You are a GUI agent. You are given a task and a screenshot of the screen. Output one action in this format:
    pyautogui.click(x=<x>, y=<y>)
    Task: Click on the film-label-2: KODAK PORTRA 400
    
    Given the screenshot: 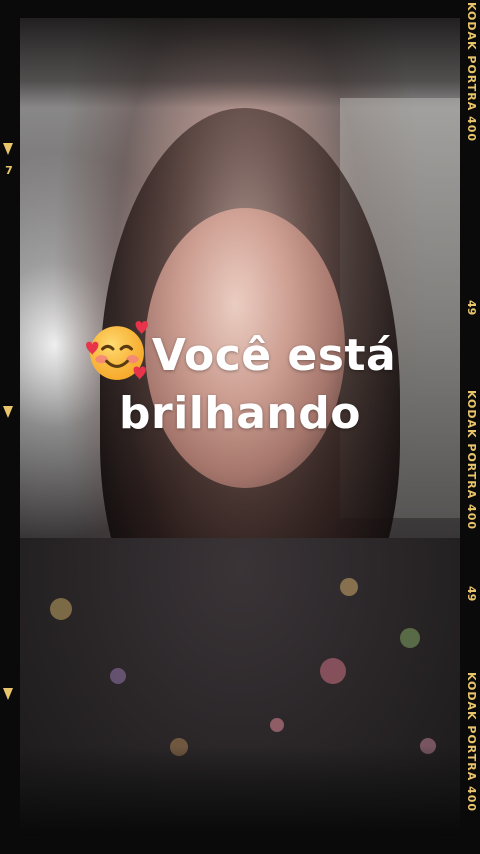 What is the action you would take?
    pyautogui.click(x=471, y=460)
    